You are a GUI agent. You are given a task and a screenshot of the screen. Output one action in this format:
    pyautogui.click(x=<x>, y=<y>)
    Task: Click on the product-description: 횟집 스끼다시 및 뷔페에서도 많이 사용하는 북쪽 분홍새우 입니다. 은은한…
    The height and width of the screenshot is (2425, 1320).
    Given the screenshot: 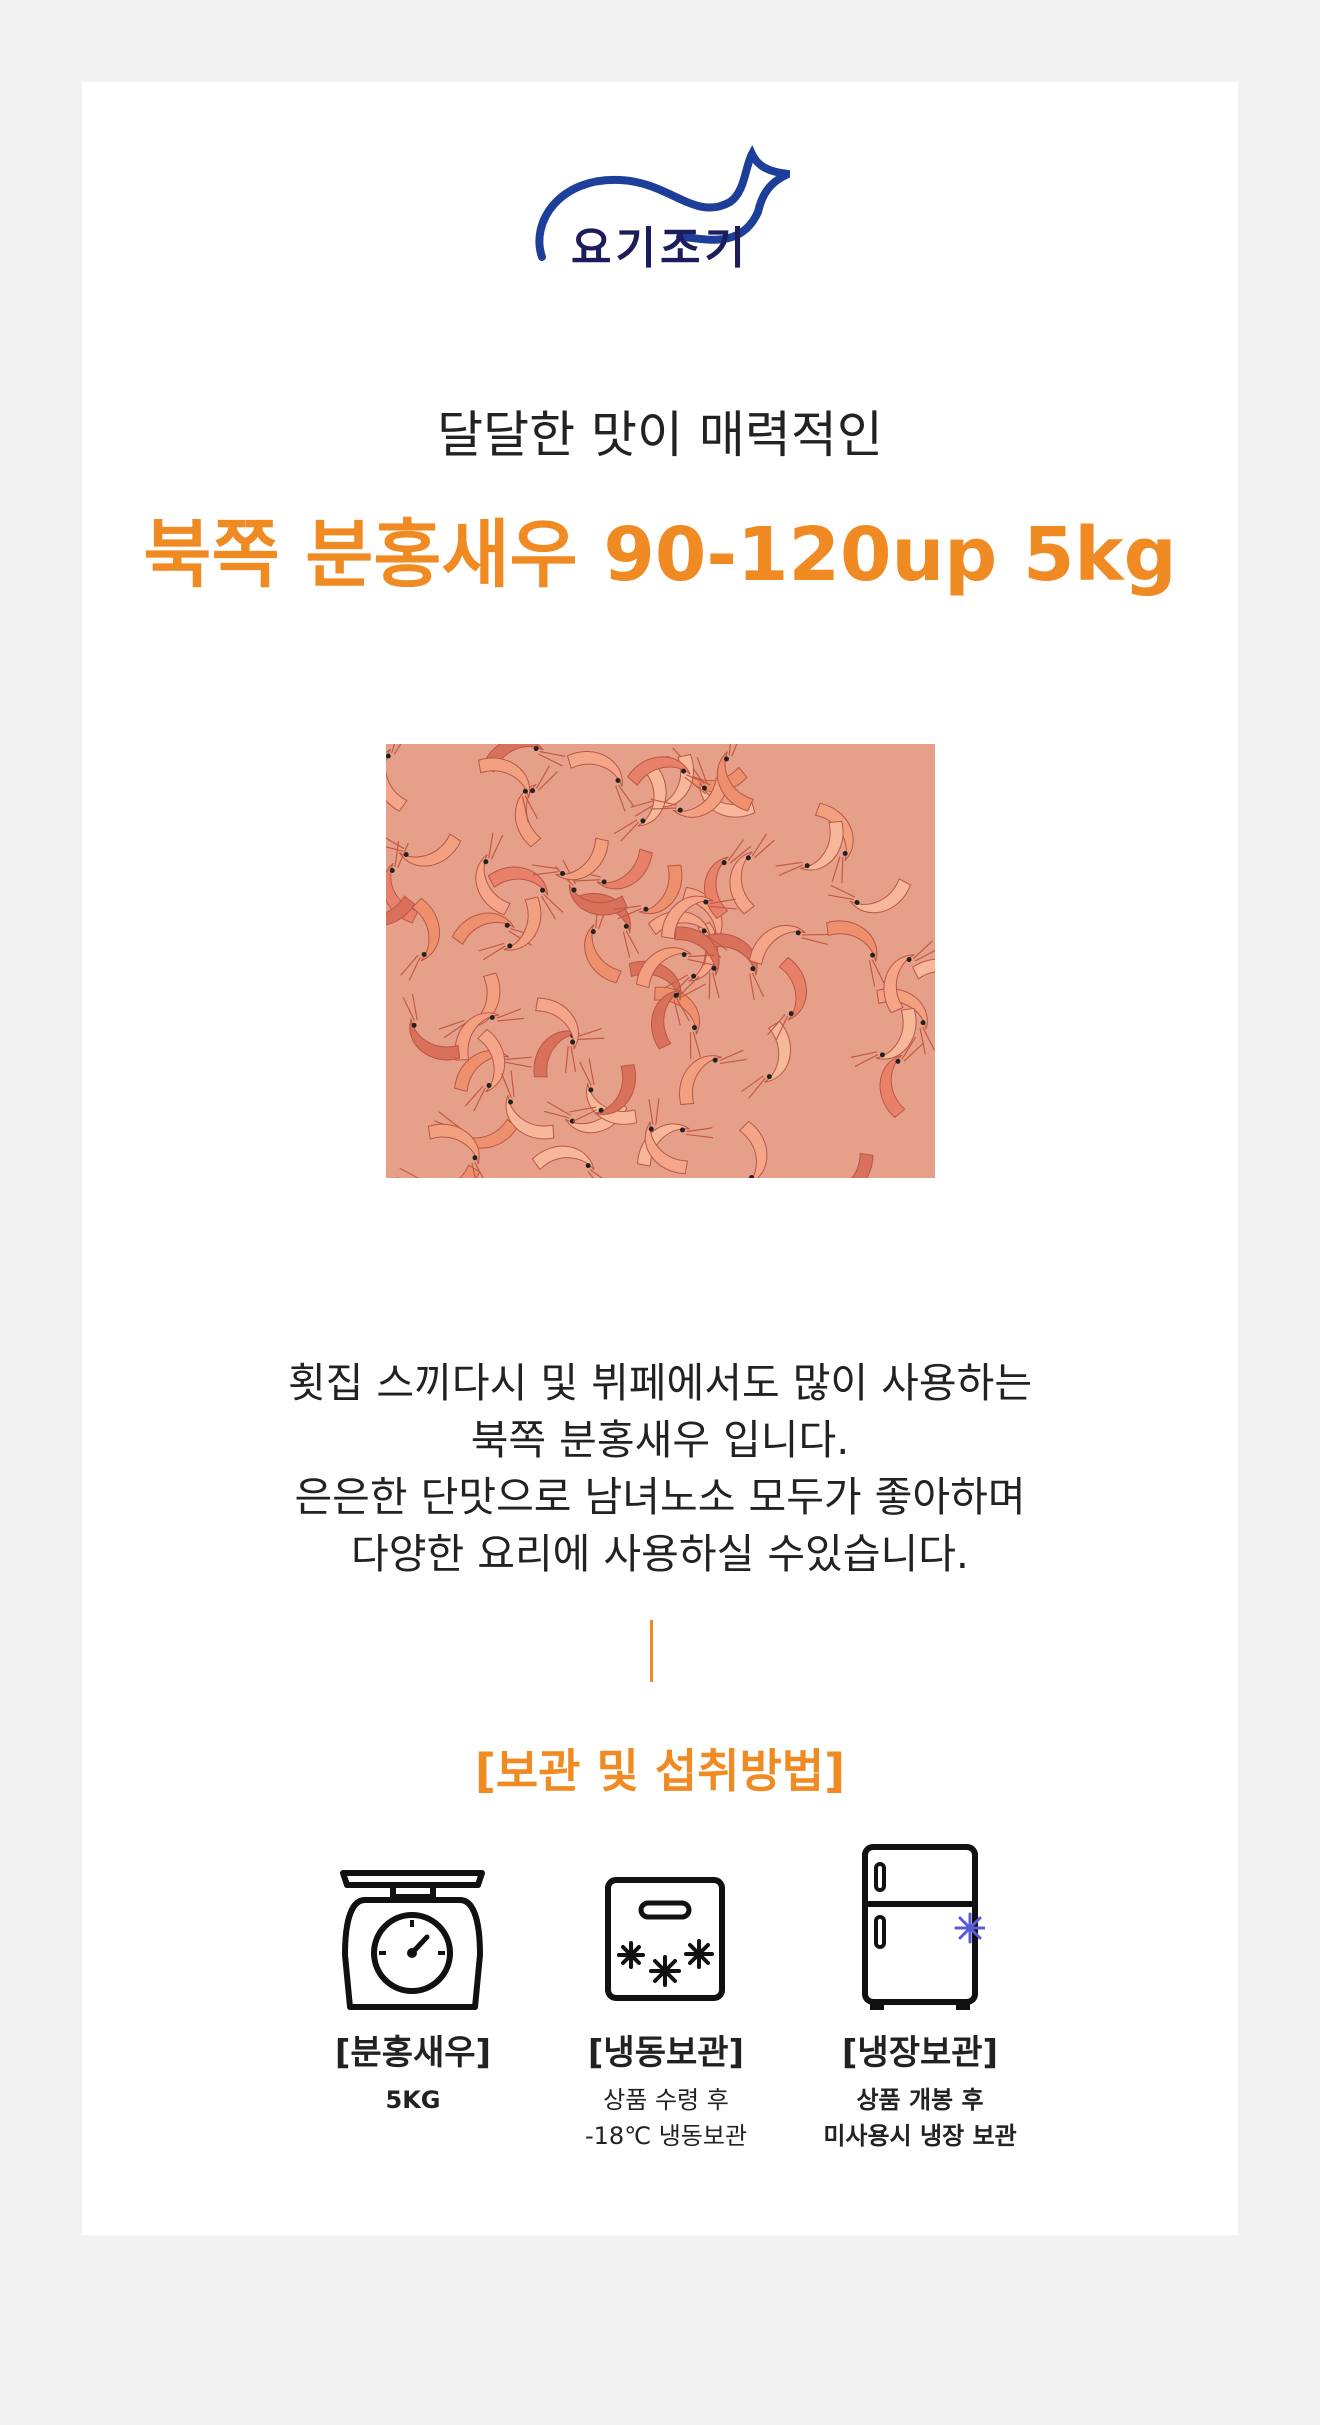 What is the action you would take?
    pyautogui.click(x=660, y=1469)
    